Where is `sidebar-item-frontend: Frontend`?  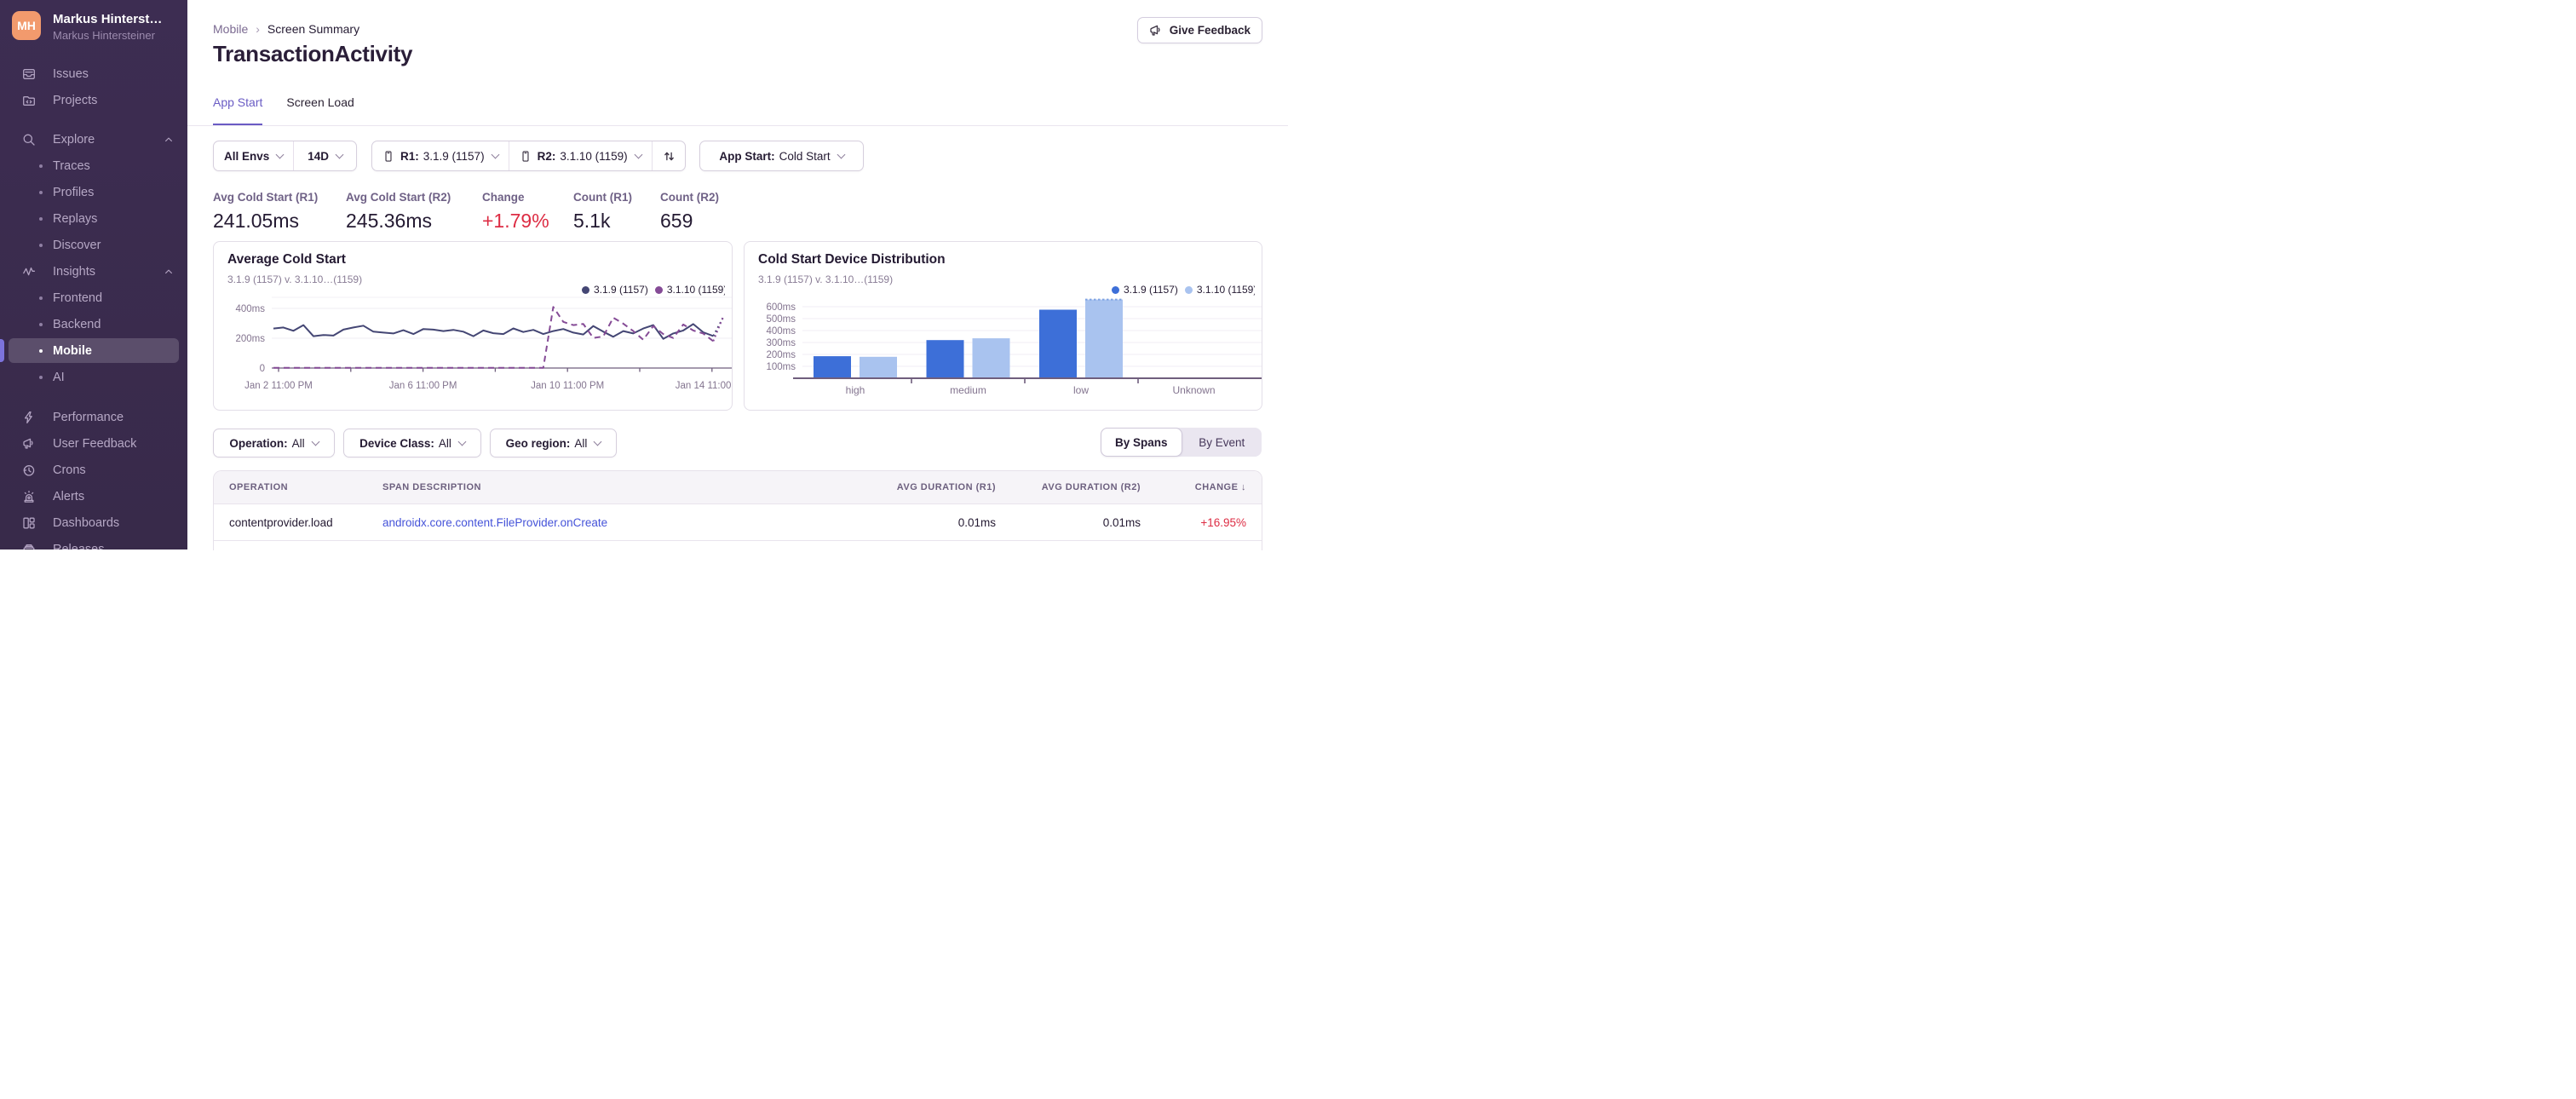 sidebar-item-frontend: Frontend is located at coordinates (94, 298).